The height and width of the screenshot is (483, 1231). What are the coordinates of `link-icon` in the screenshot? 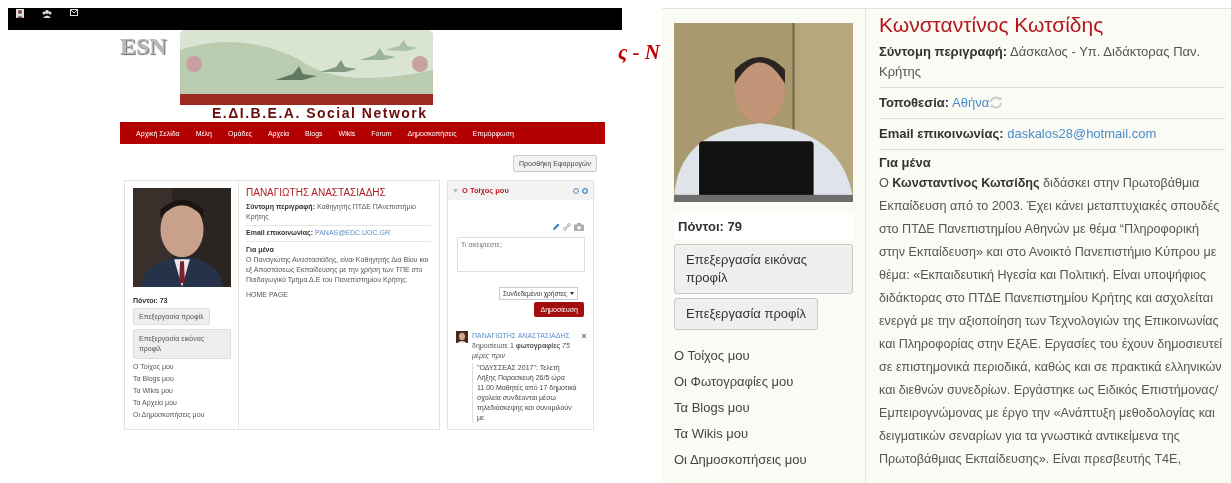 It's located at (567, 227).